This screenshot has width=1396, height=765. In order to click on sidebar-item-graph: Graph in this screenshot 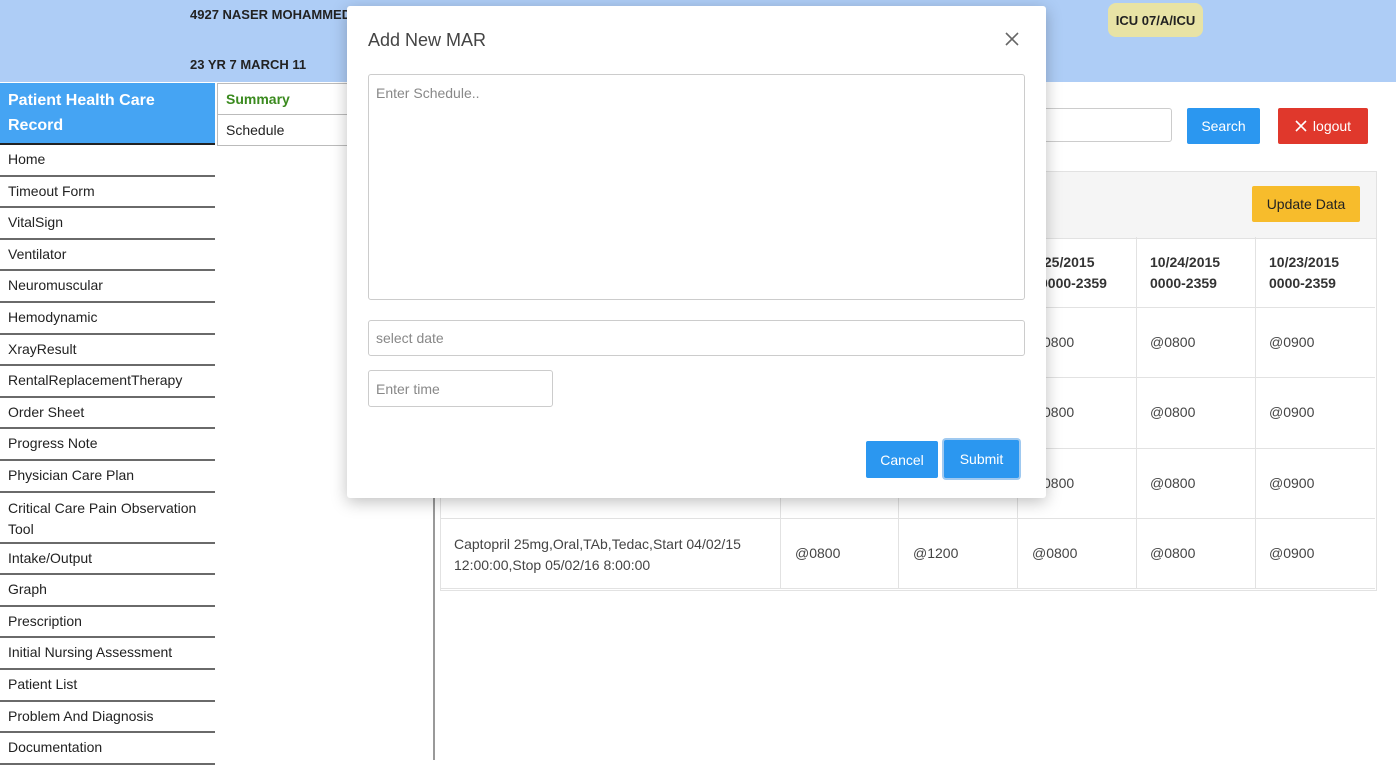, I will do `click(107, 591)`.